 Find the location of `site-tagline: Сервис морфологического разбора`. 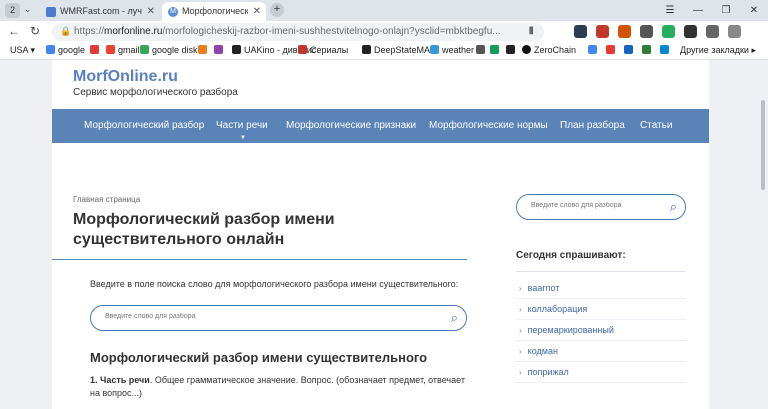

site-tagline: Сервис морфологического разбора is located at coordinates (155, 92).